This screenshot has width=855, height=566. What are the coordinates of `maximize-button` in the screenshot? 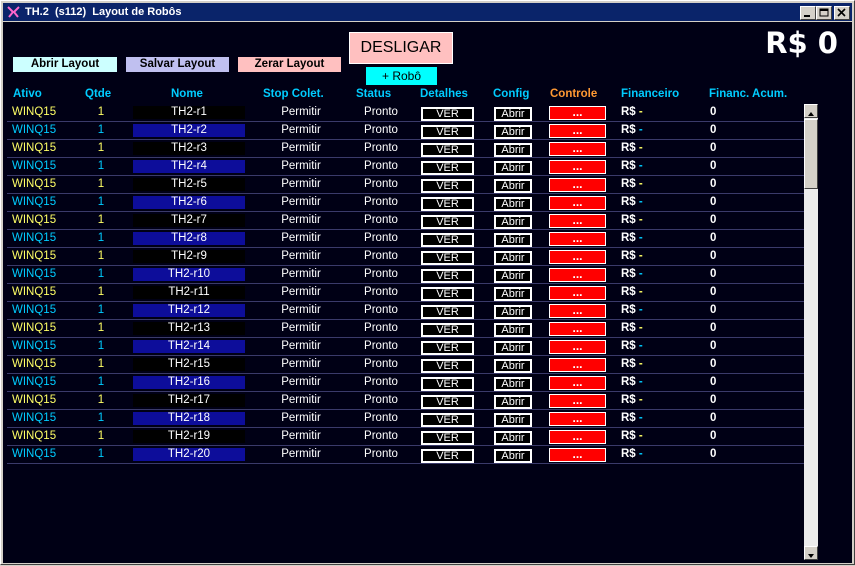 It's located at (824, 13).